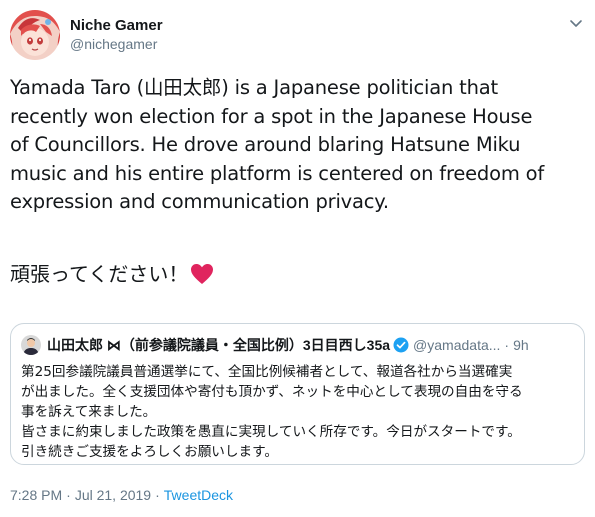  I want to click on quoted-text-line: が出ました。全く支援団体や寄付も頂かず、ネットを中心として表現の自由を守る, so click(272, 392).